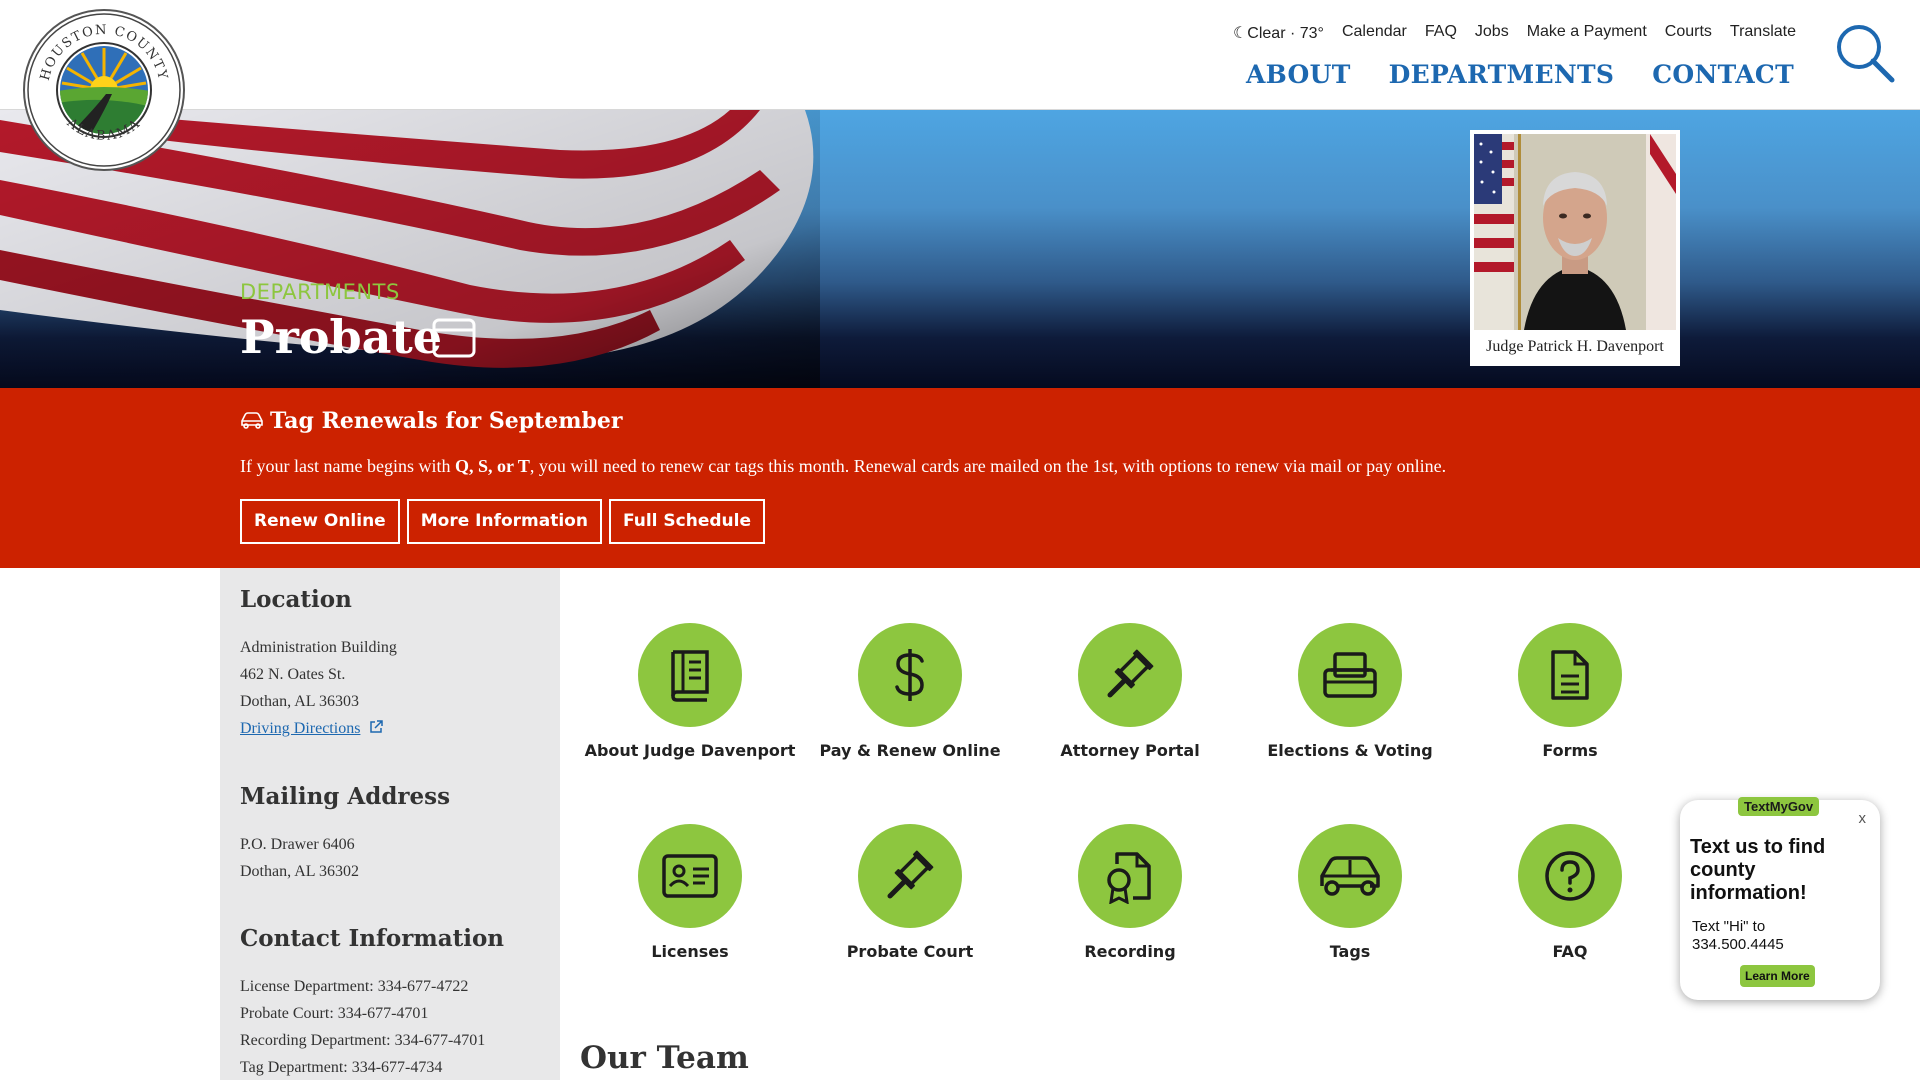  What do you see at coordinates (296, 599) in the screenshot?
I see `location-heading: Location` at bounding box center [296, 599].